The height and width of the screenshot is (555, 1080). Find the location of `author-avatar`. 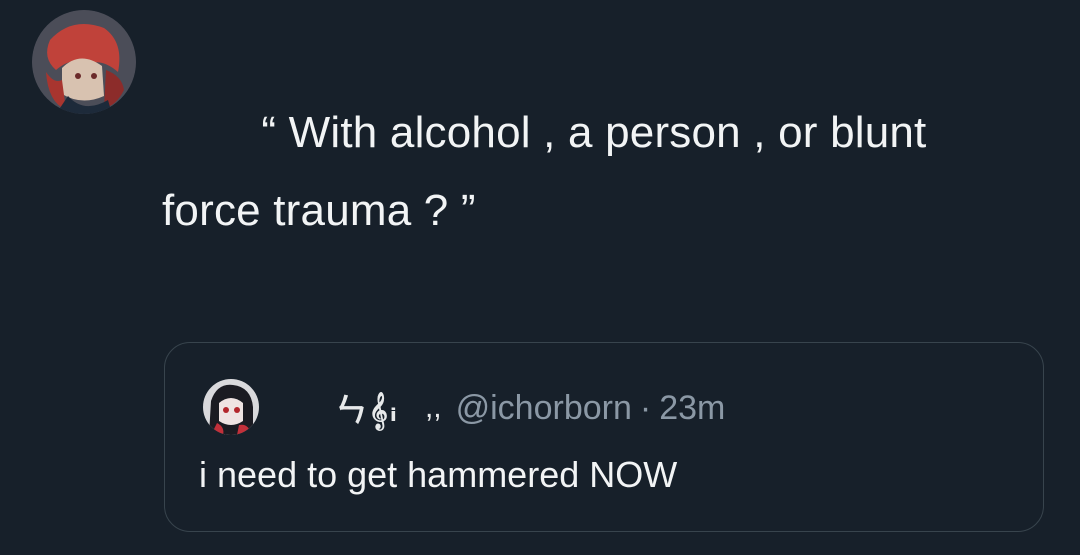

author-avatar is located at coordinates (84, 62).